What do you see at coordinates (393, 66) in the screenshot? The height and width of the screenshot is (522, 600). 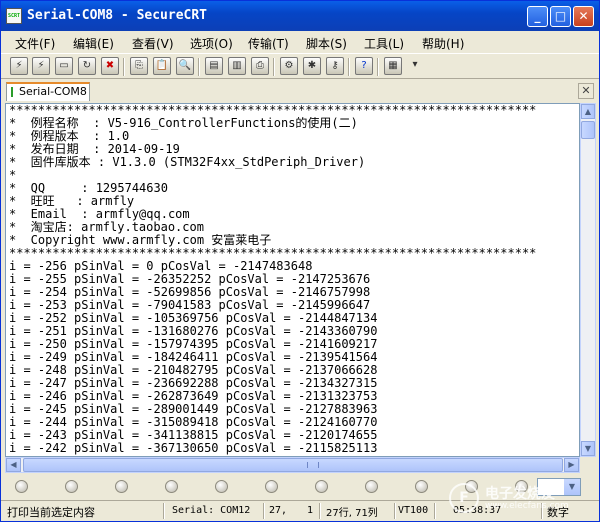 I see `sftp-icon: ▦` at bounding box center [393, 66].